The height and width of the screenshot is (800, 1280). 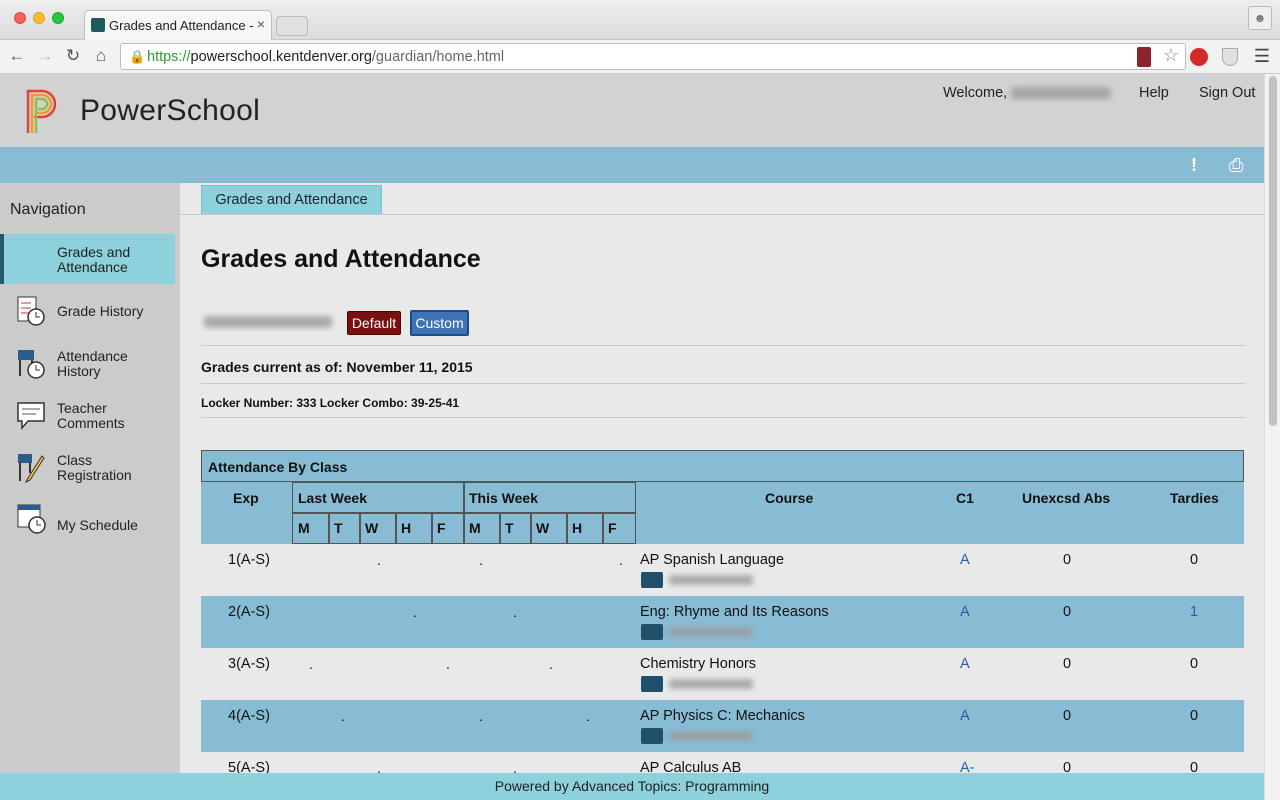 What do you see at coordinates (20, 18) in the screenshot?
I see `close-window-button` at bounding box center [20, 18].